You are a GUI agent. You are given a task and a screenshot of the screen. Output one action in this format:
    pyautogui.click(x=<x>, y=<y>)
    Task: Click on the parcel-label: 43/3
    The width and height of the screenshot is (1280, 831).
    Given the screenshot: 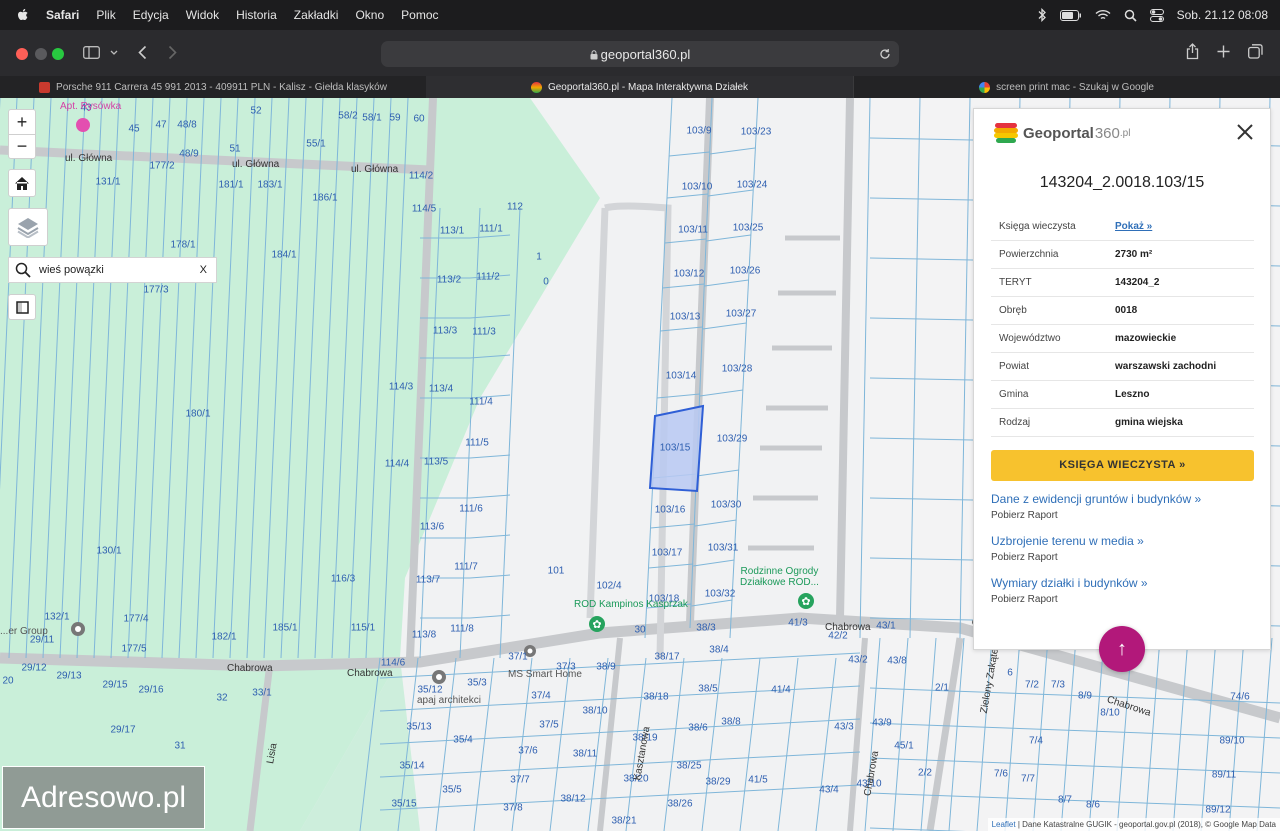 What is the action you would take?
    pyautogui.click(x=843, y=727)
    